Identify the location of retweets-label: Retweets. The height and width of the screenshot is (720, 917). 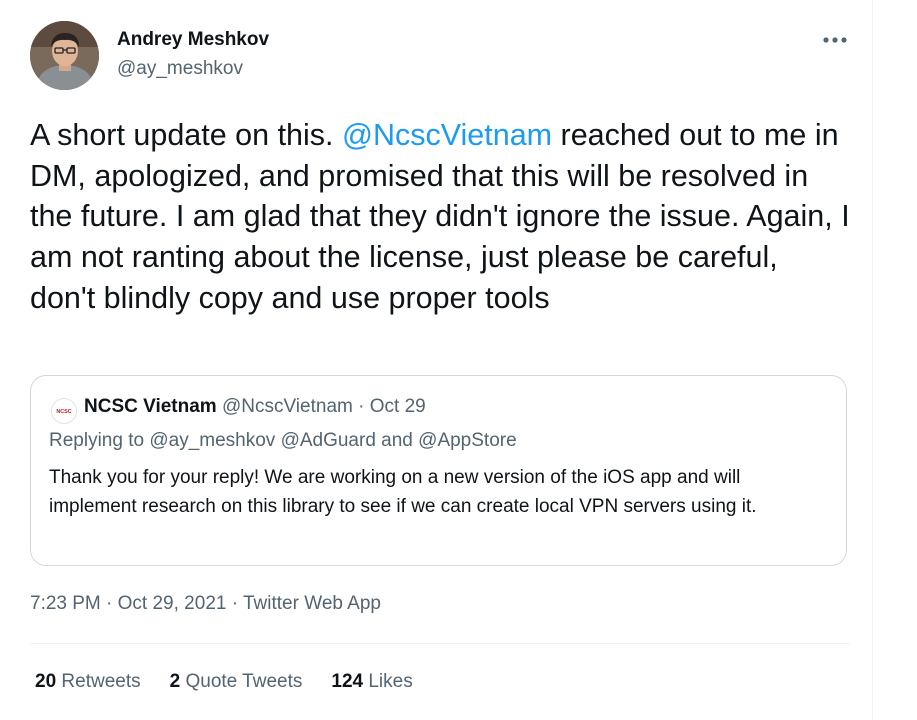
(101, 681).